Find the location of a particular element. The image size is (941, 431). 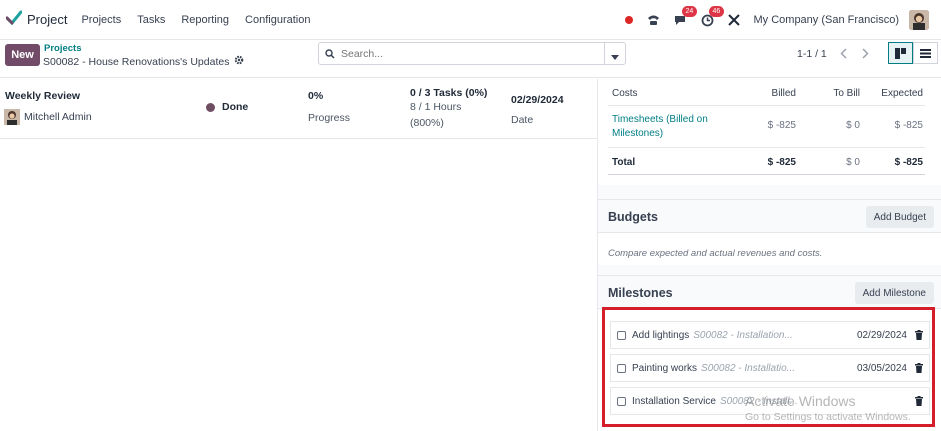

update-title: Weekly Review is located at coordinates (43, 96).